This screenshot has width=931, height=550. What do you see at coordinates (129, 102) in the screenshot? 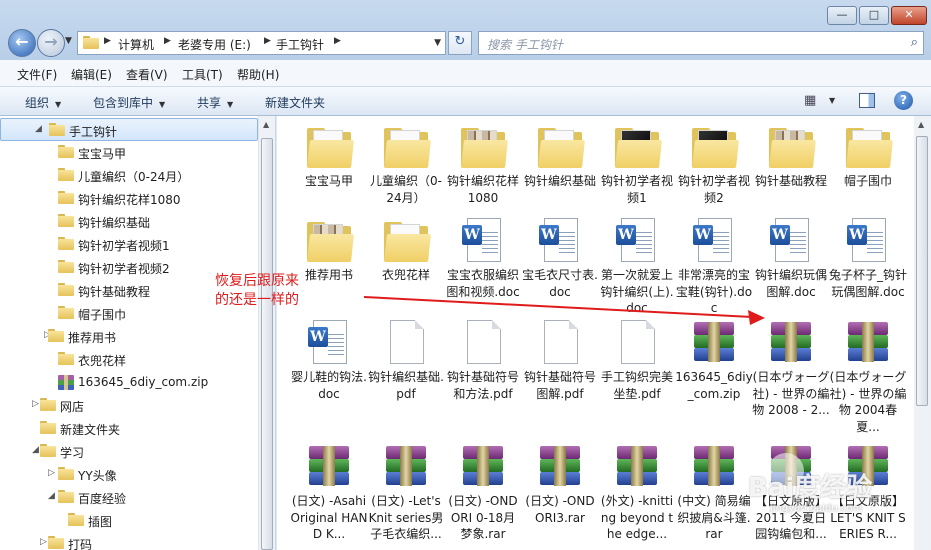
I see `include-in-library-button: 包含到库中 ▼` at bounding box center [129, 102].